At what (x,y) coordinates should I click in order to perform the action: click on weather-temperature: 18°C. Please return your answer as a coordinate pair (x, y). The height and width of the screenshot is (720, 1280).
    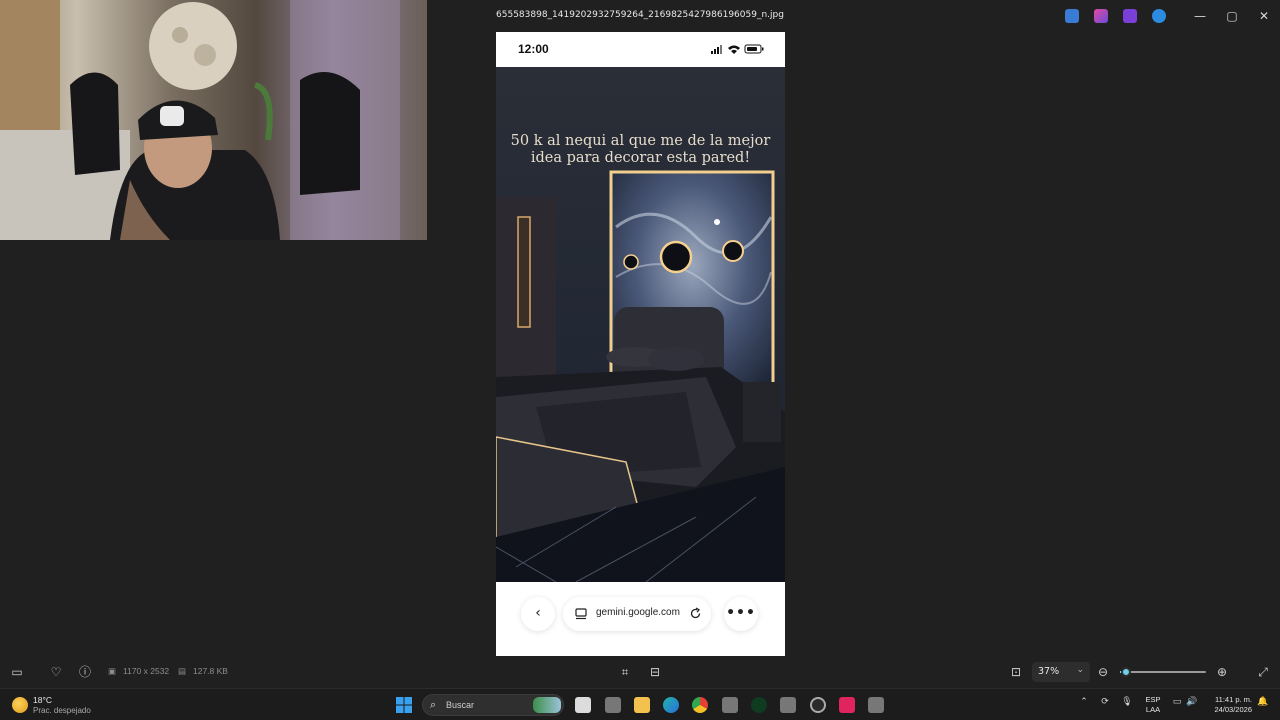
    Looking at the image, I should click on (42, 700).